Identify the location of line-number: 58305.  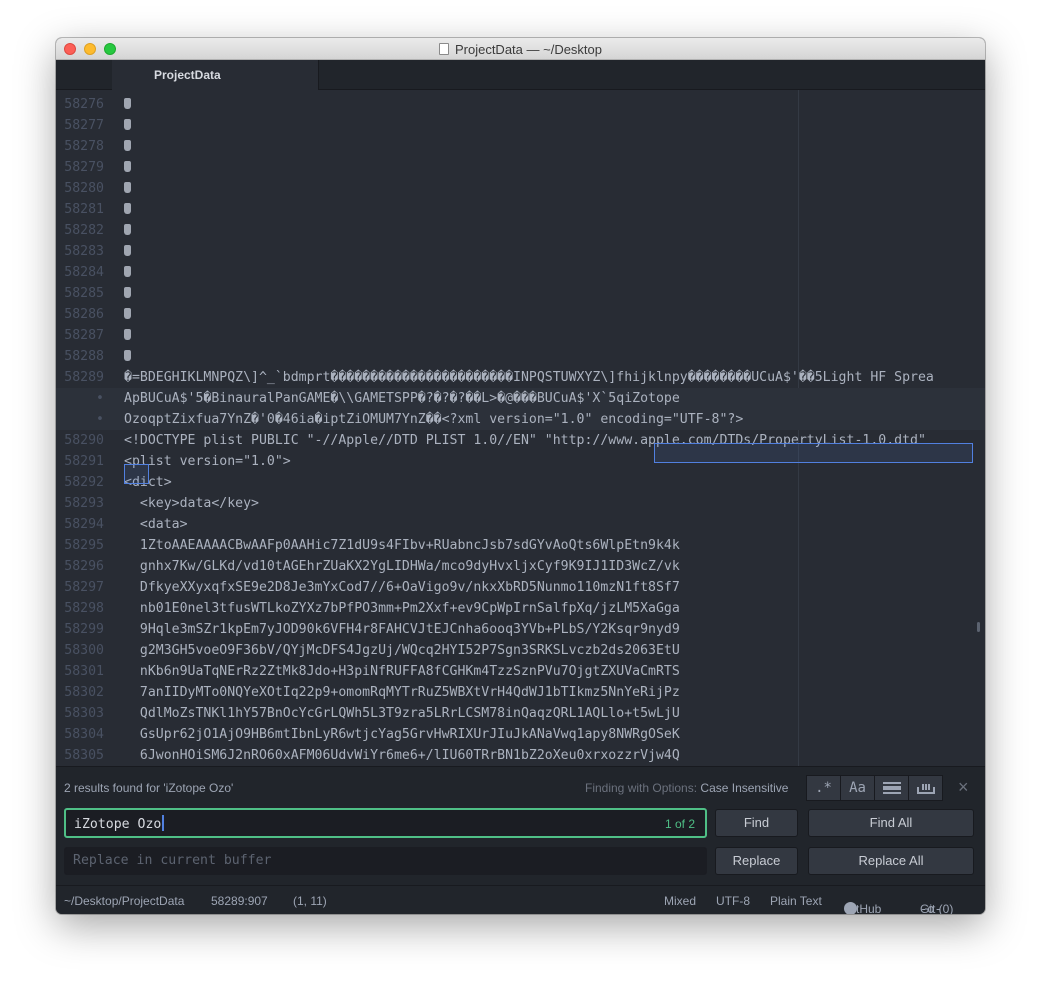
(80, 755).